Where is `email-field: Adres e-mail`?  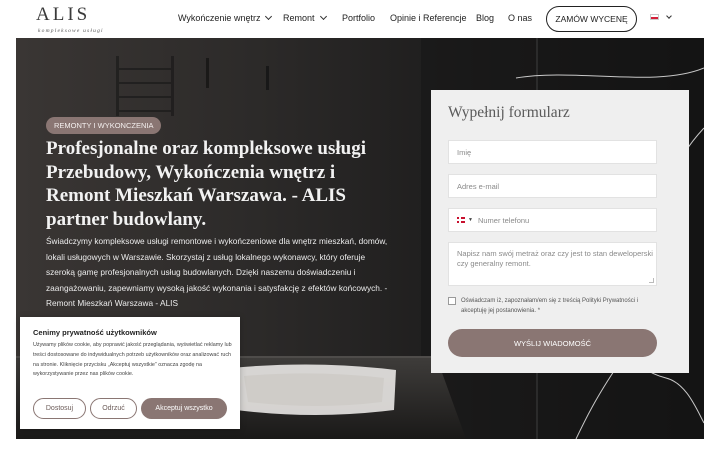 email-field: Adres e-mail is located at coordinates (552, 186).